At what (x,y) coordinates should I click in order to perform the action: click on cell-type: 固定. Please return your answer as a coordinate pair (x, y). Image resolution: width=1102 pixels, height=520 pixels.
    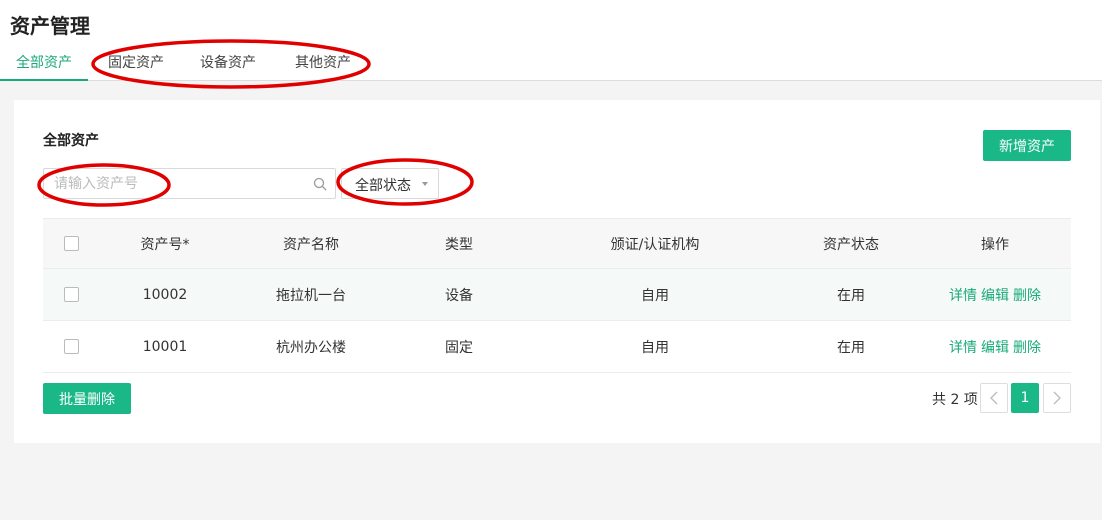
    Looking at the image, I should click on (459, 347).